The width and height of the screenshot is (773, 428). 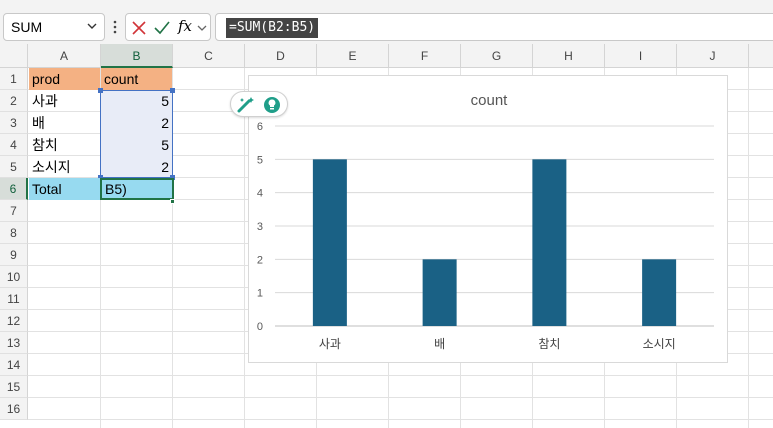 I want to click on column-header-J: J, so click(x=713, y=56).